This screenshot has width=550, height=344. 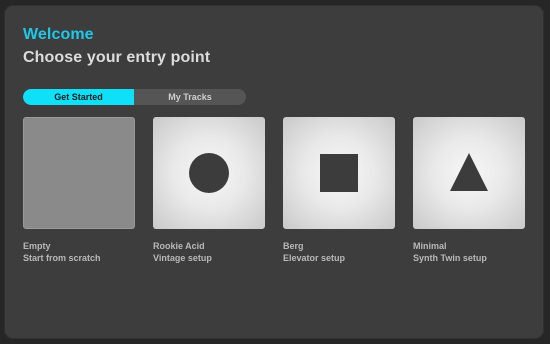 I want to click on triangle-icon, so click(x=469, y=172).